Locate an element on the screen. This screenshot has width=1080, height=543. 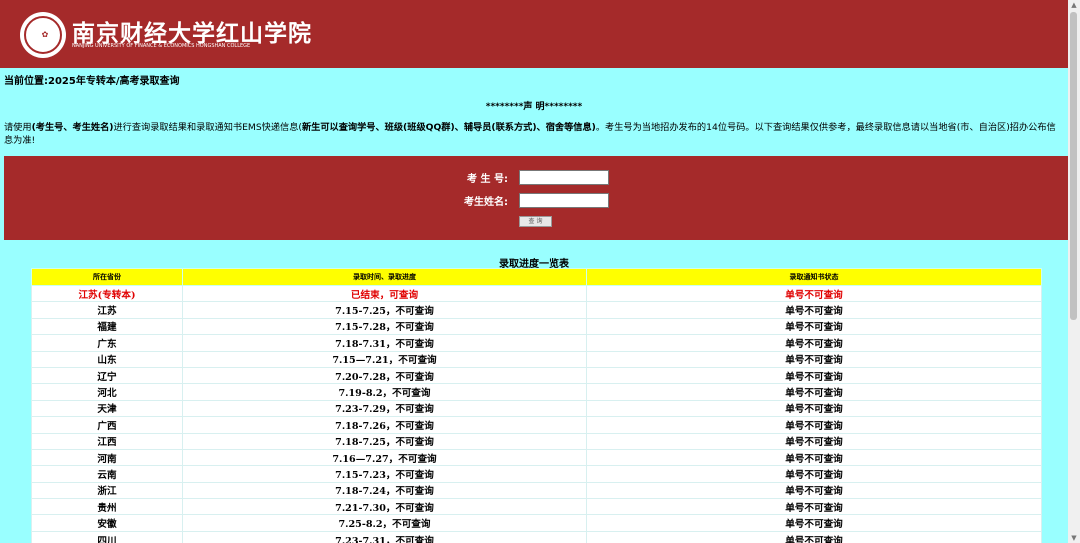
province-cell: 河南 is located at coordinates (107, 457).